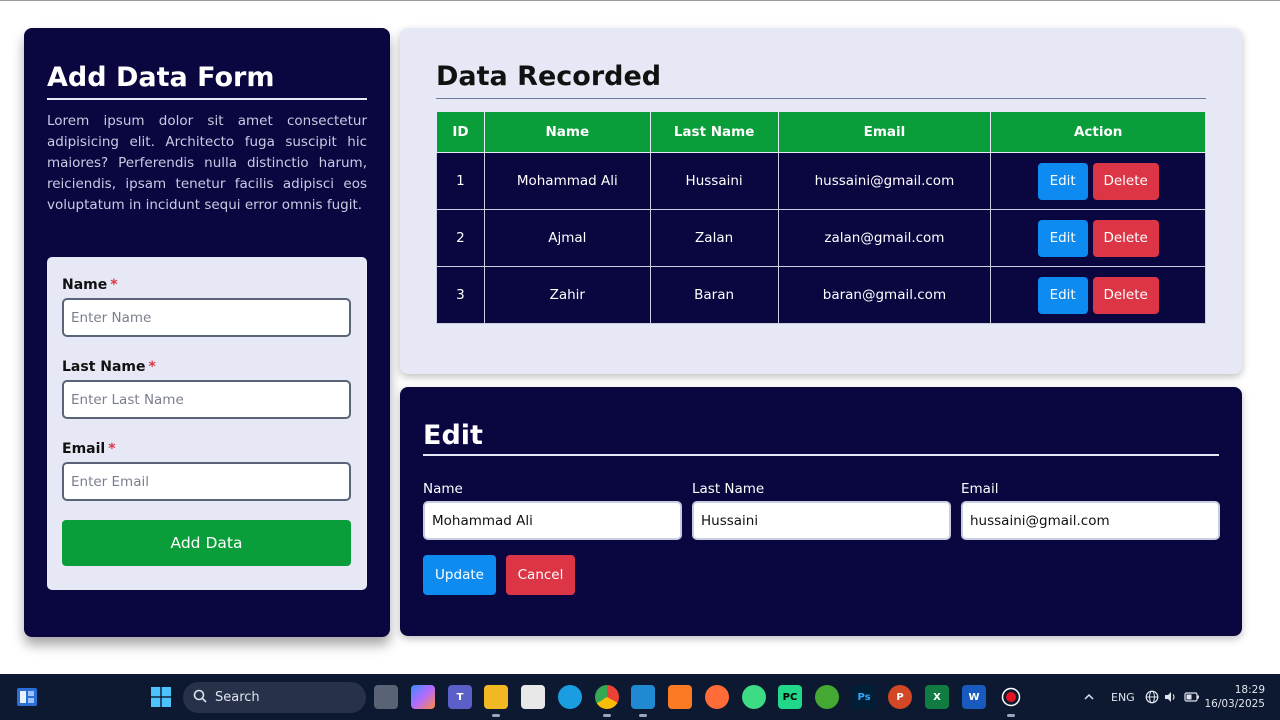  What do you see at coordinates (274, 697) in the screenshot?
I see `taskbar-search-box: Search` at bounding box center [274, 697].